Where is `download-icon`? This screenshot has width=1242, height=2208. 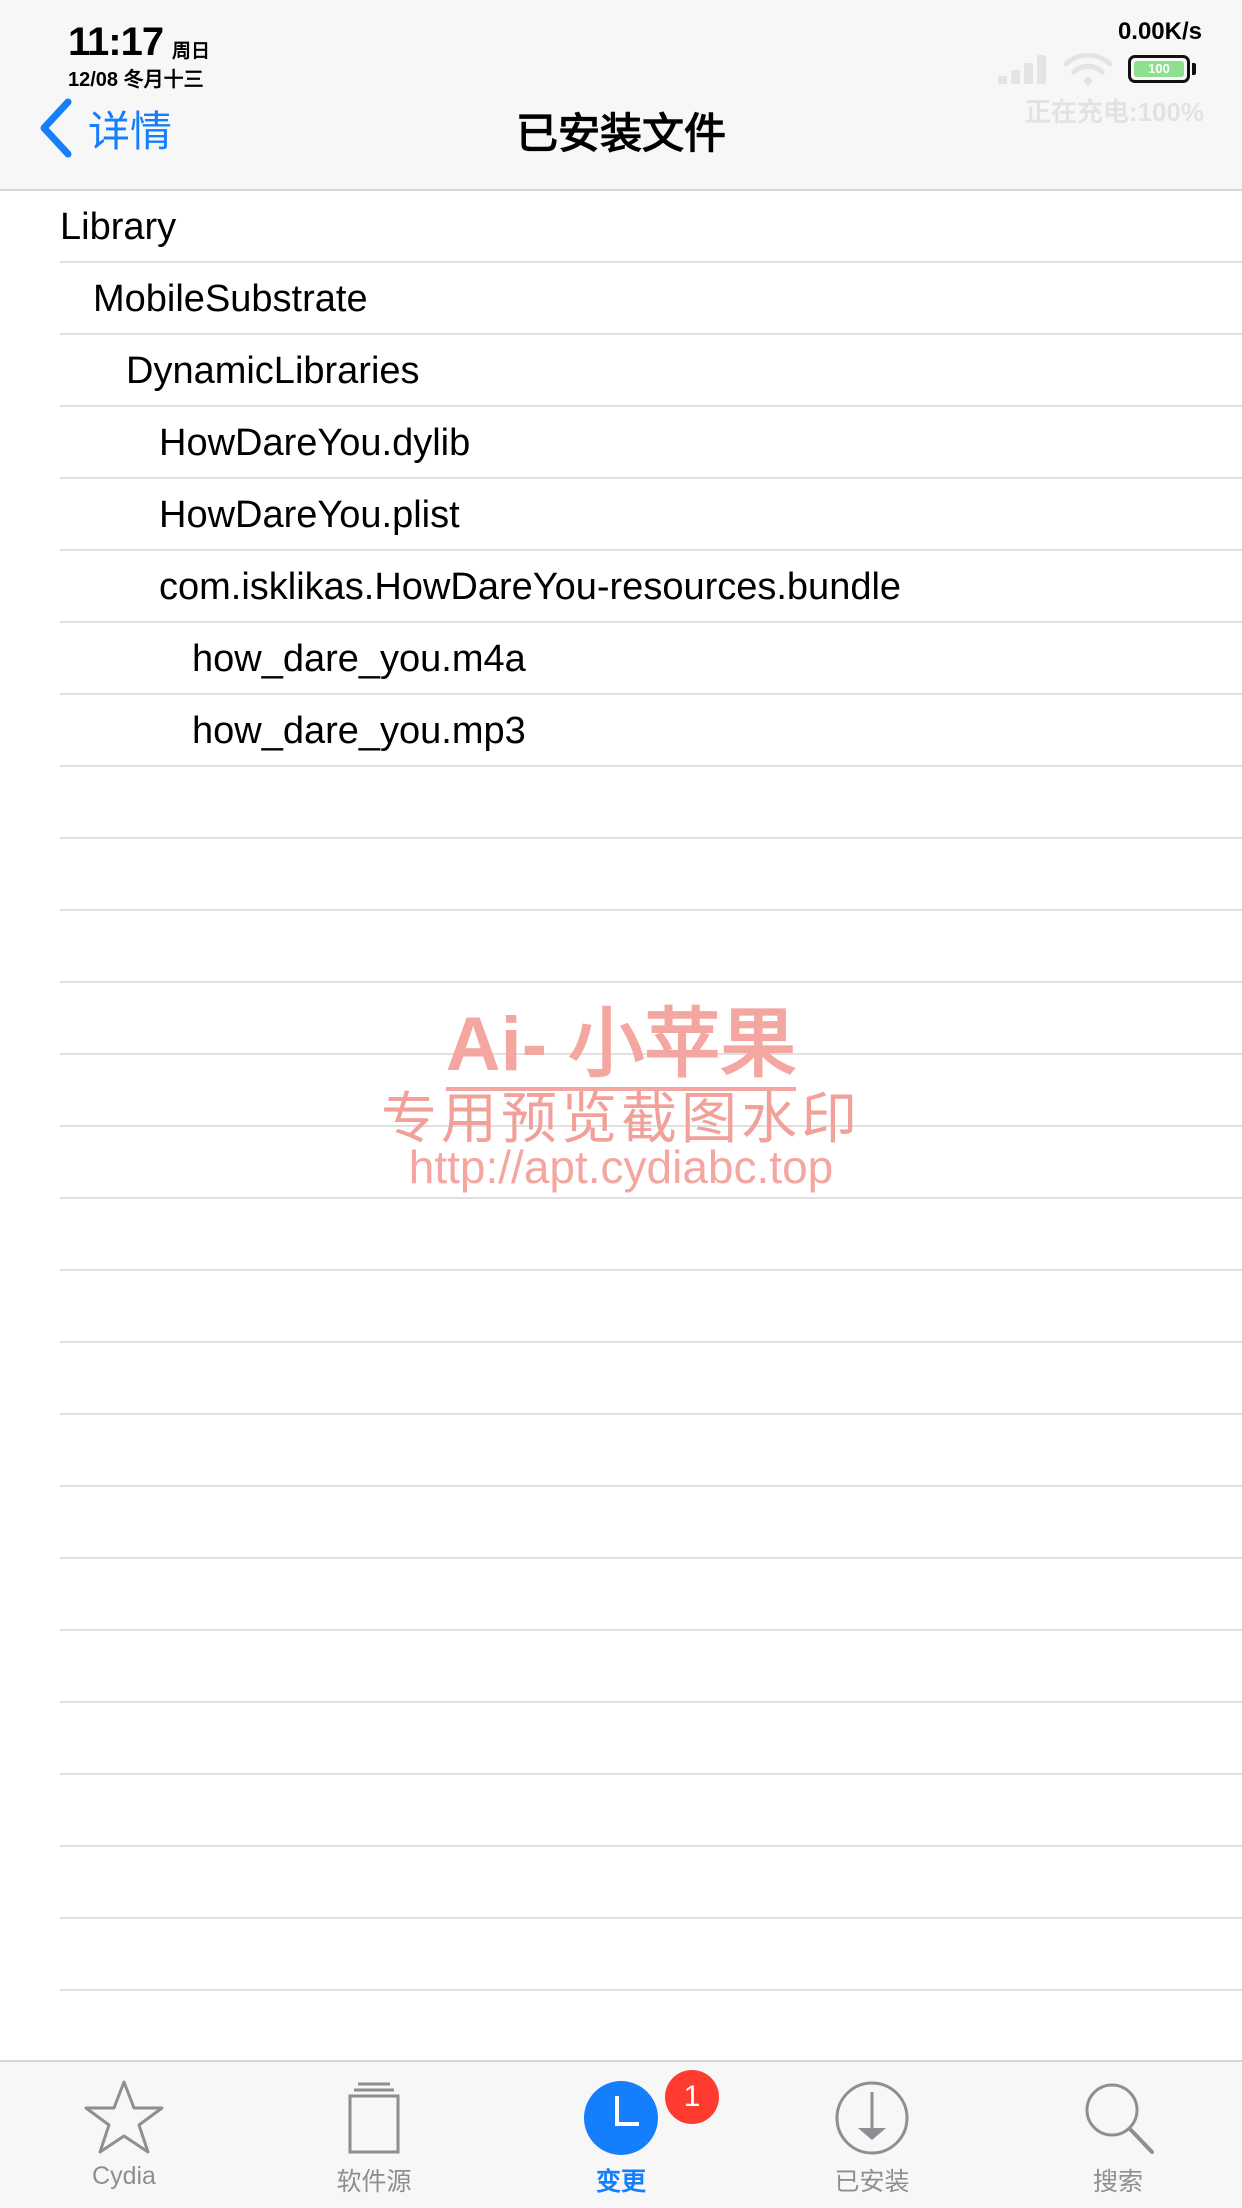 download-icon is located at coordinates (872, 2118).